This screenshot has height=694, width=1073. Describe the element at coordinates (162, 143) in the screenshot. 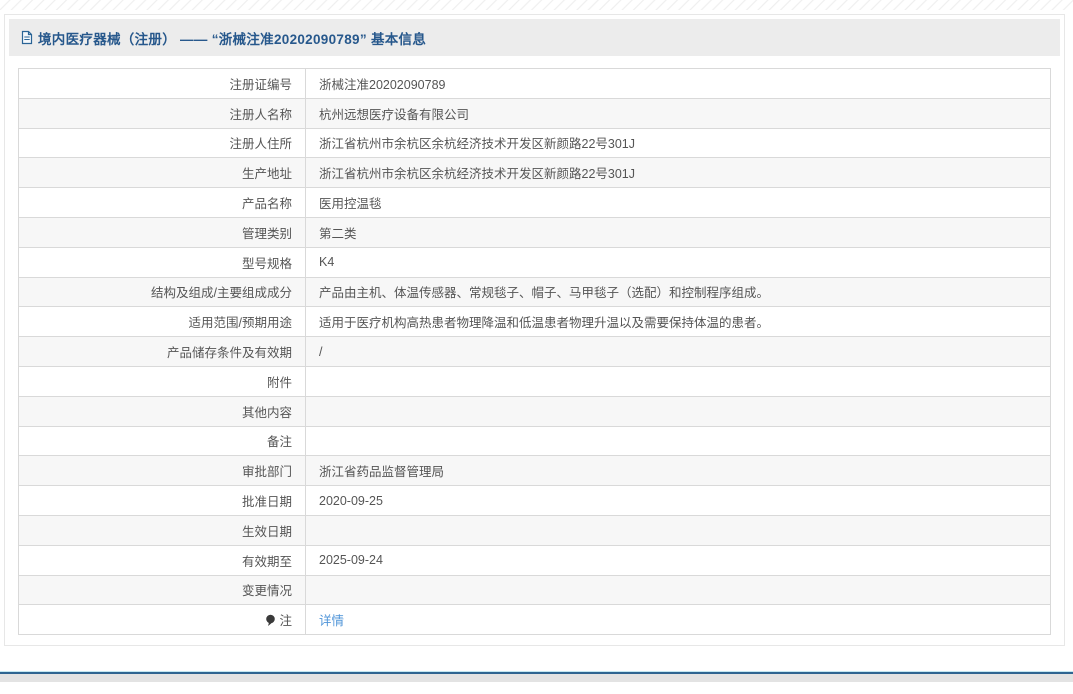

I see `row-label: 注册人住所` at that location.